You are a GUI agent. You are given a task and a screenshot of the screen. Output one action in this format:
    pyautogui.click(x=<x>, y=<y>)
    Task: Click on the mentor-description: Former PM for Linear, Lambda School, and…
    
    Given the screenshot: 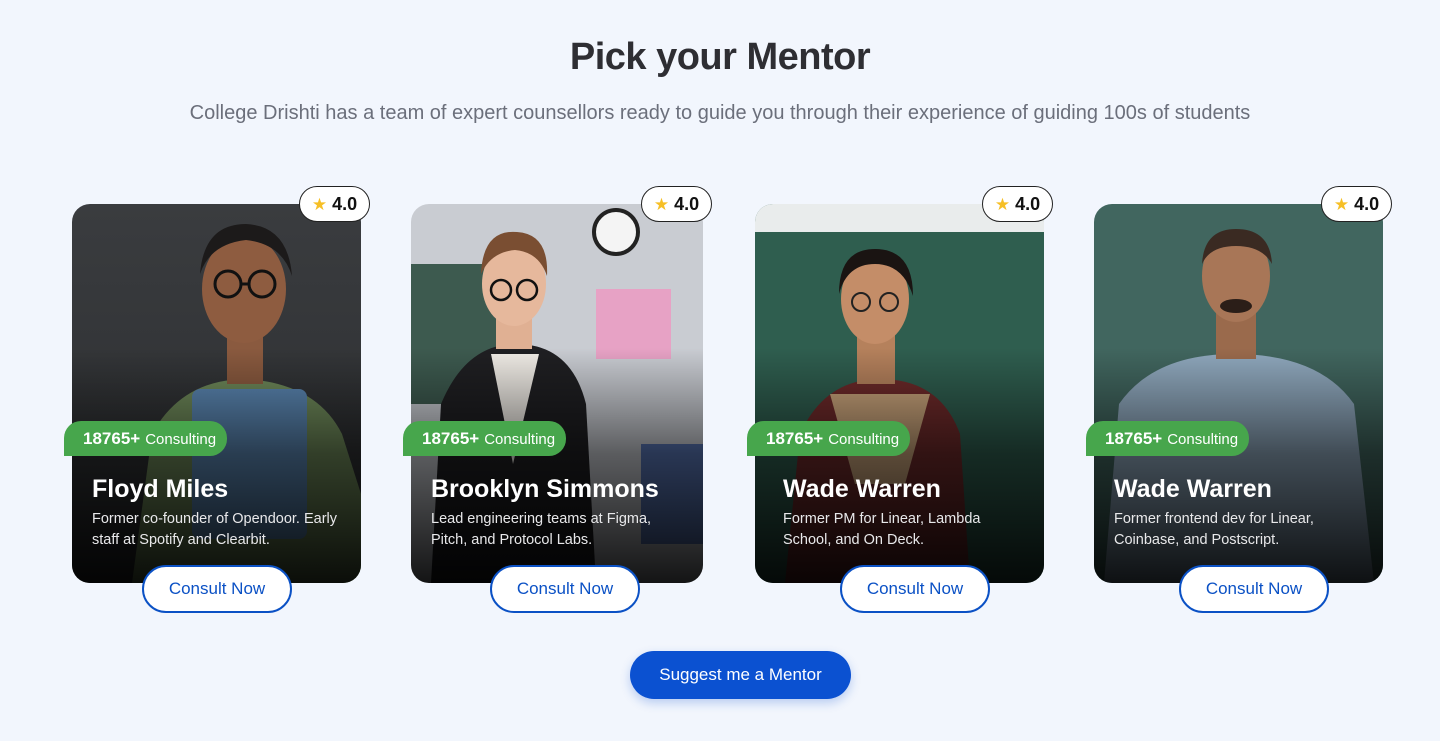 What is the action you would take?
    pyautogui.click(x=882, y=529)
    